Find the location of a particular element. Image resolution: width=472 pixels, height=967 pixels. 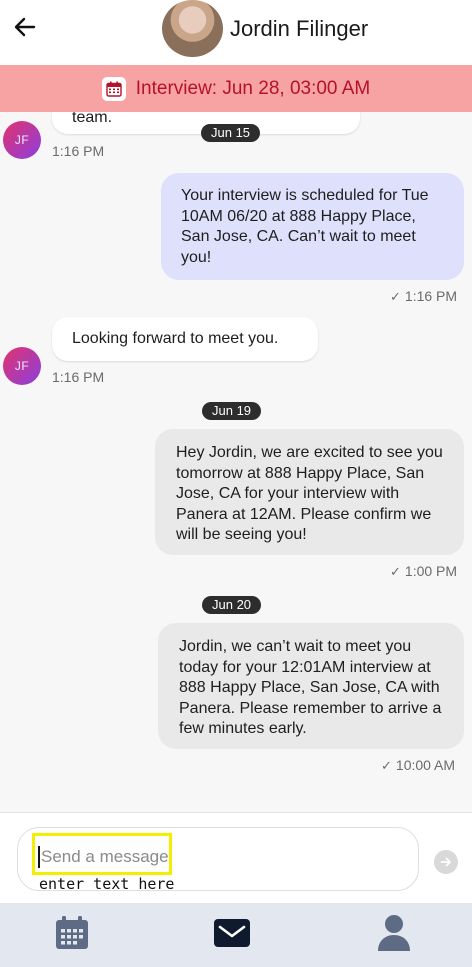

date-separator: Jun 20 is located at coordinates (232, 605).